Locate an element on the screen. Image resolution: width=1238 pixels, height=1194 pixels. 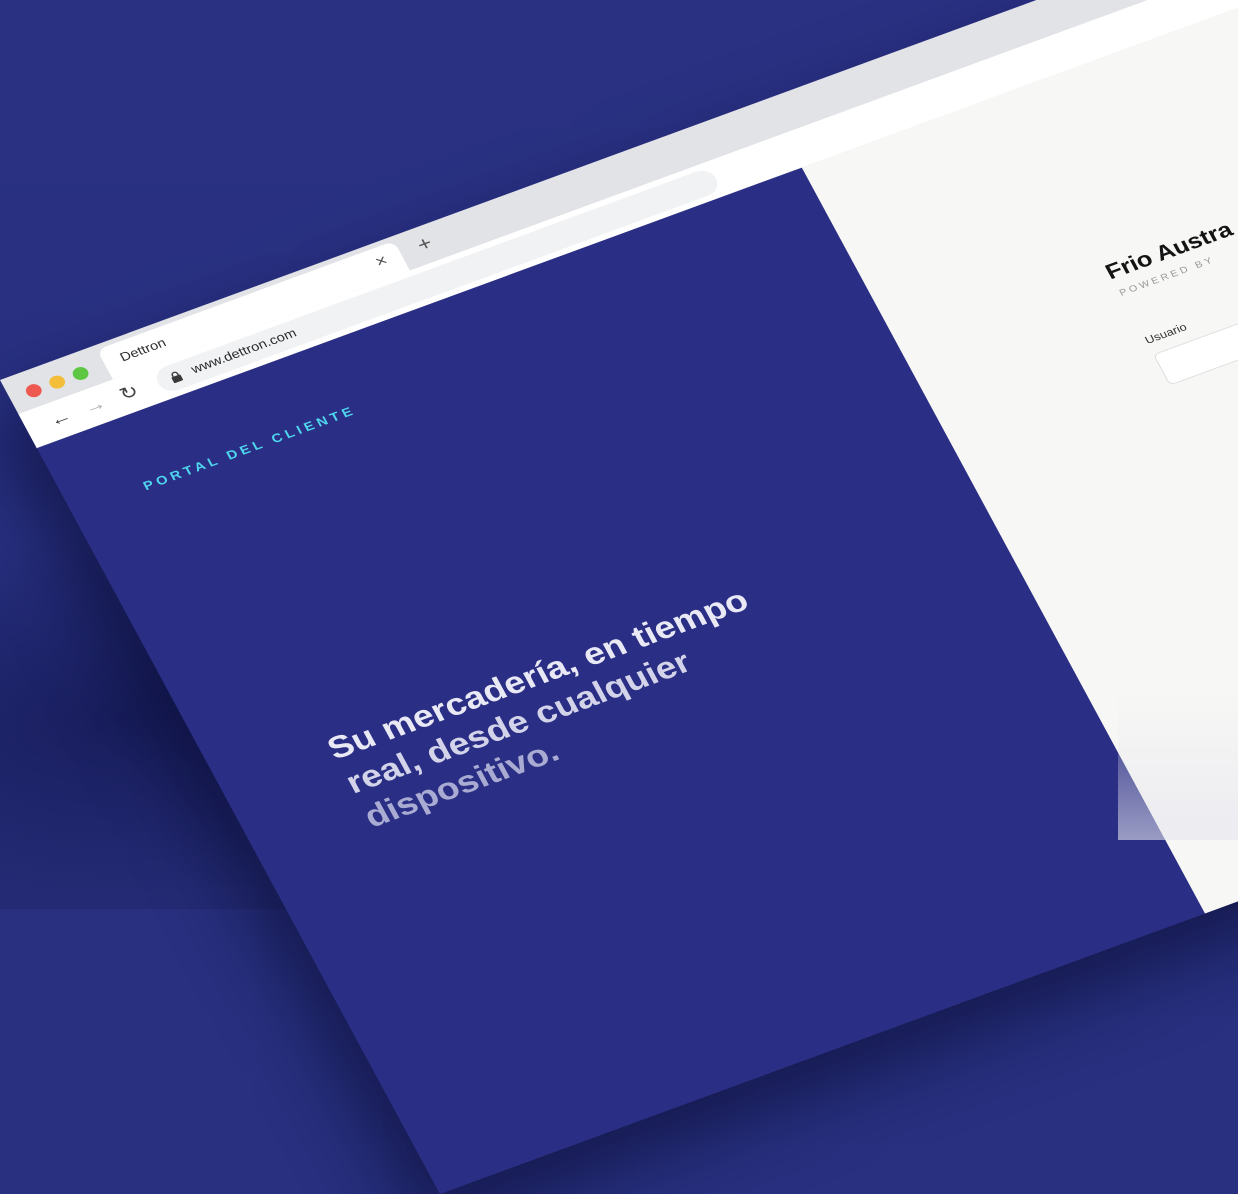
minimize-window-button is located at coordinates (57, 382).